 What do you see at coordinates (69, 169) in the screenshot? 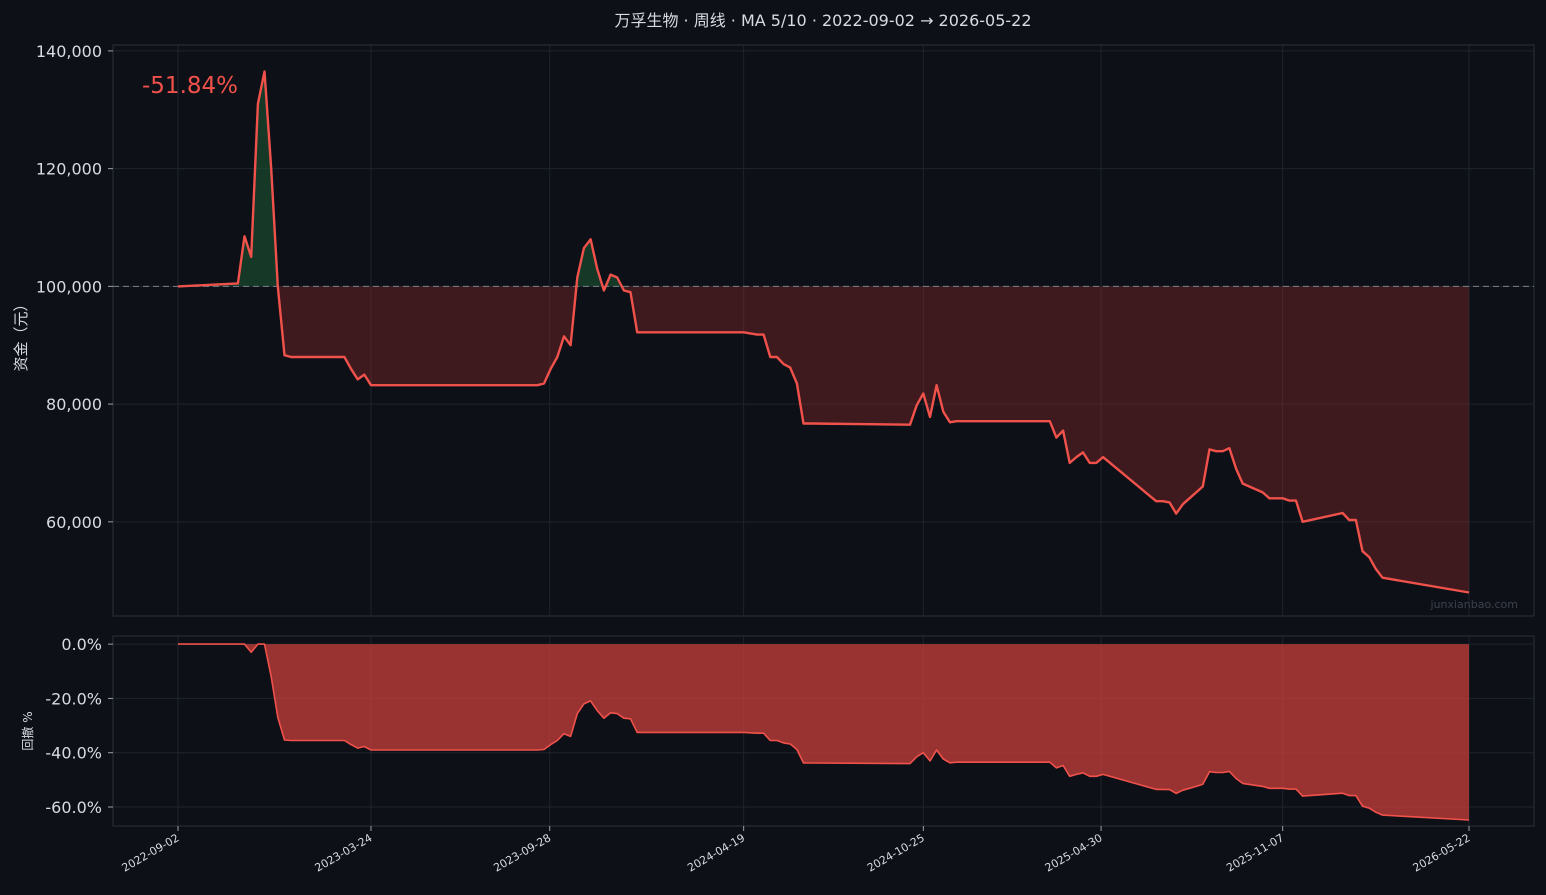
I see `equity-y-tick-label: 120,000` at bounding box center [69, 169].